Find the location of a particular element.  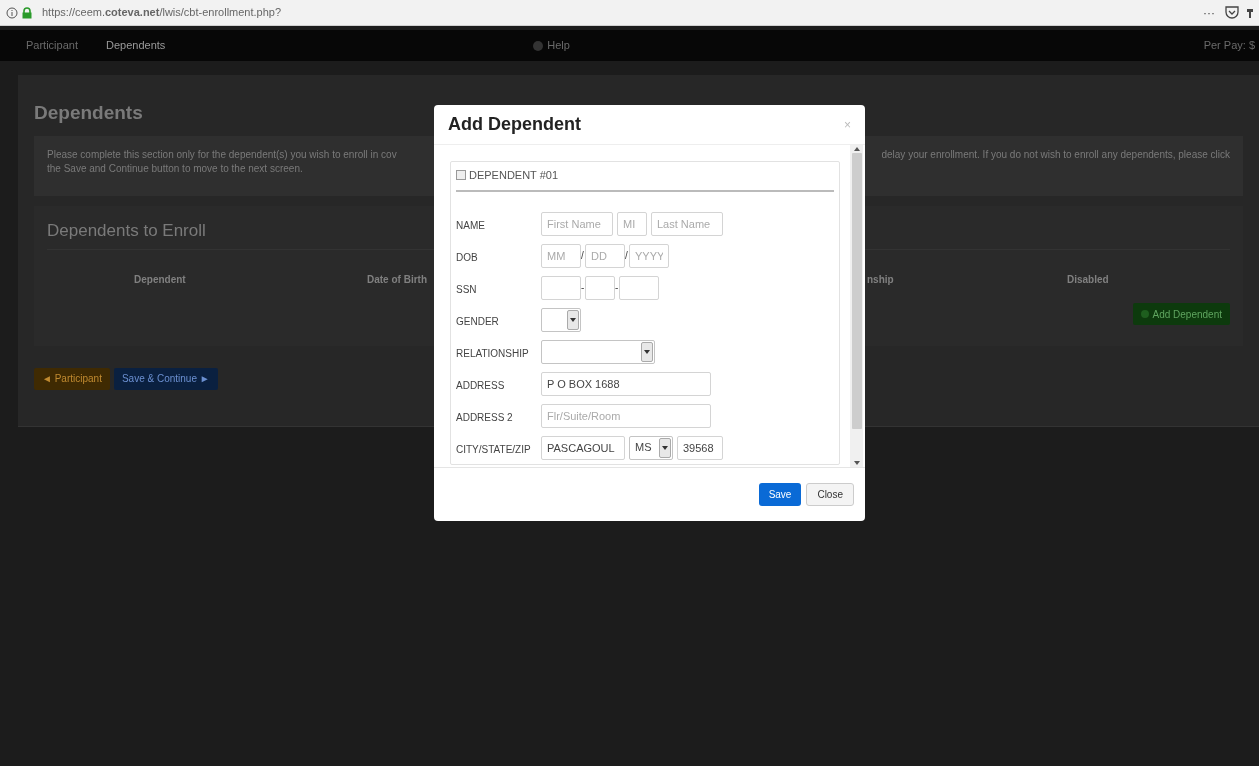

input-field: P O BOX 1688 is located at coordinates (626, 383).